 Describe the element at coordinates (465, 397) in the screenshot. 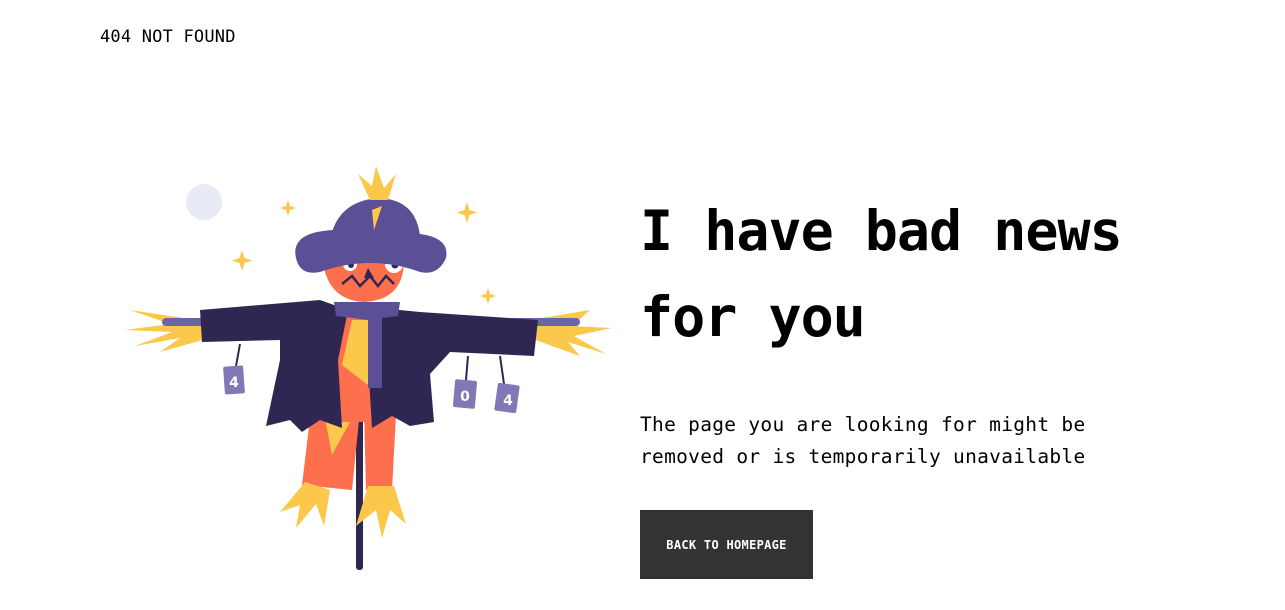

I see `tag-middle-text: 0` at that location.